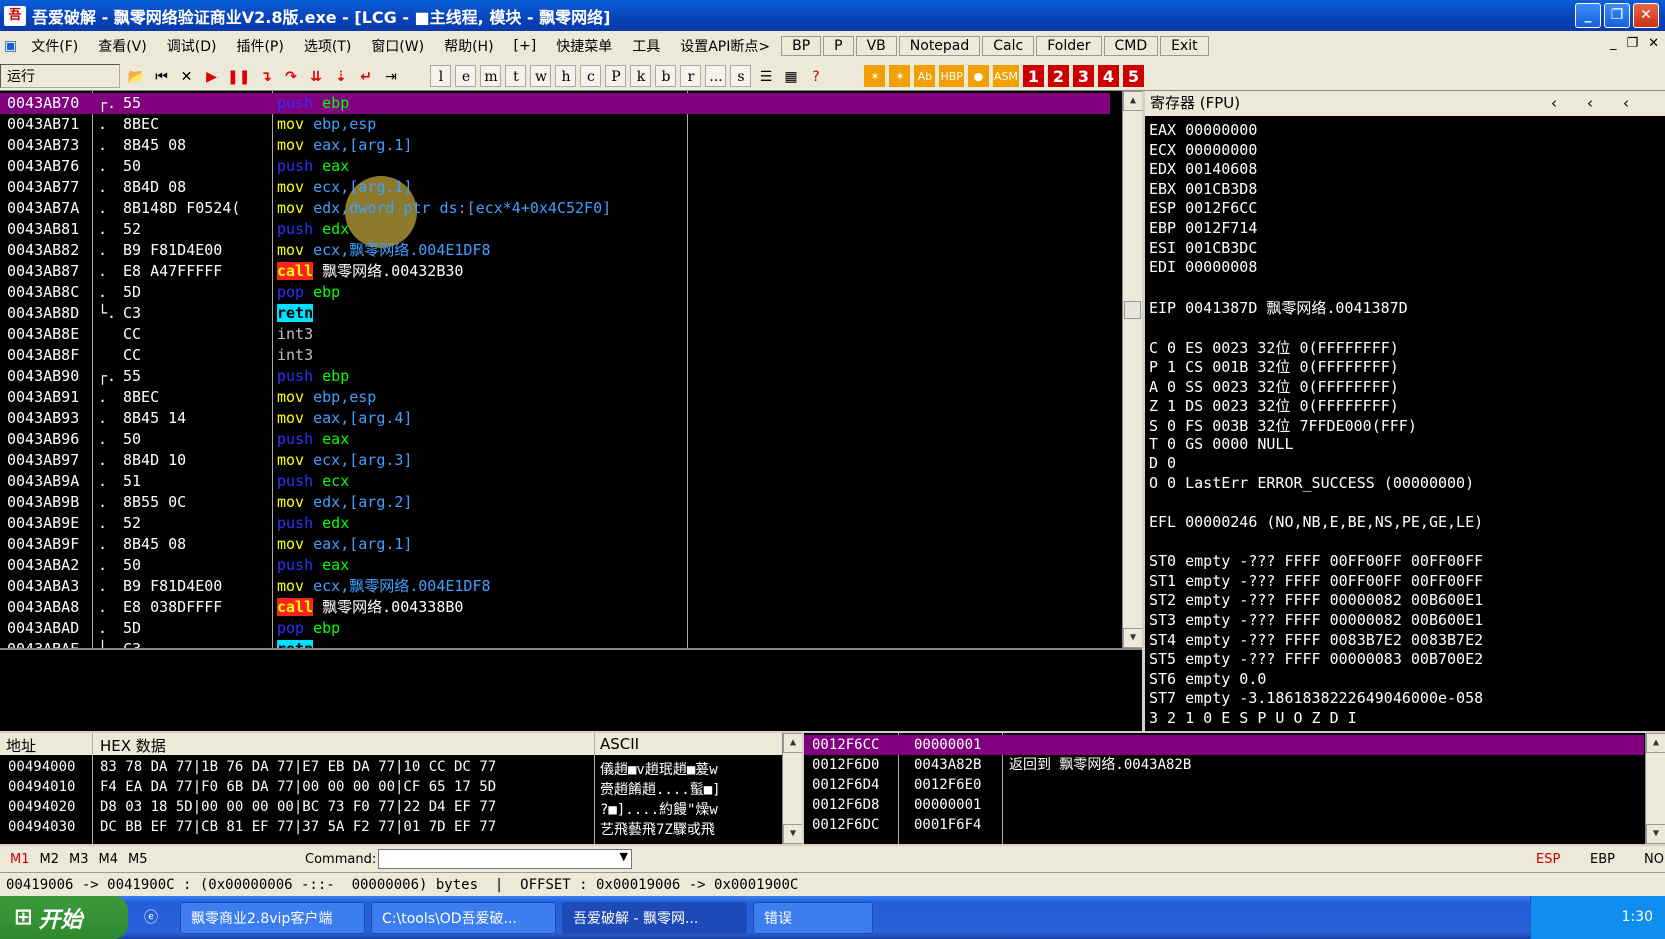  I want to click on stack-row: 0012F6D4 0012F6E0, so click(1224, 785).